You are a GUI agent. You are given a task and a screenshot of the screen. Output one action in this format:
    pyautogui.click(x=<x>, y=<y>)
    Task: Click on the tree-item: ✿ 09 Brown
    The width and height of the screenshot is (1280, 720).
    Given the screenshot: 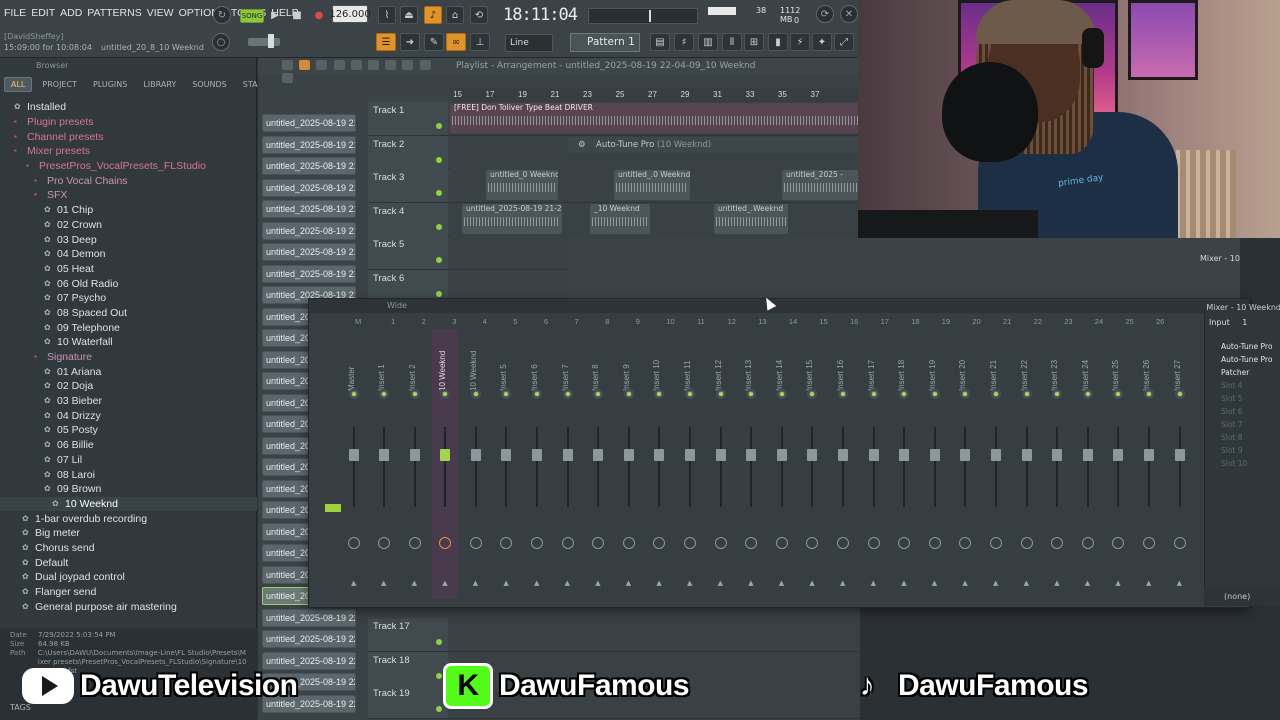 What is the action you would take?
    pyautogui.click(x=128, y=489)
    